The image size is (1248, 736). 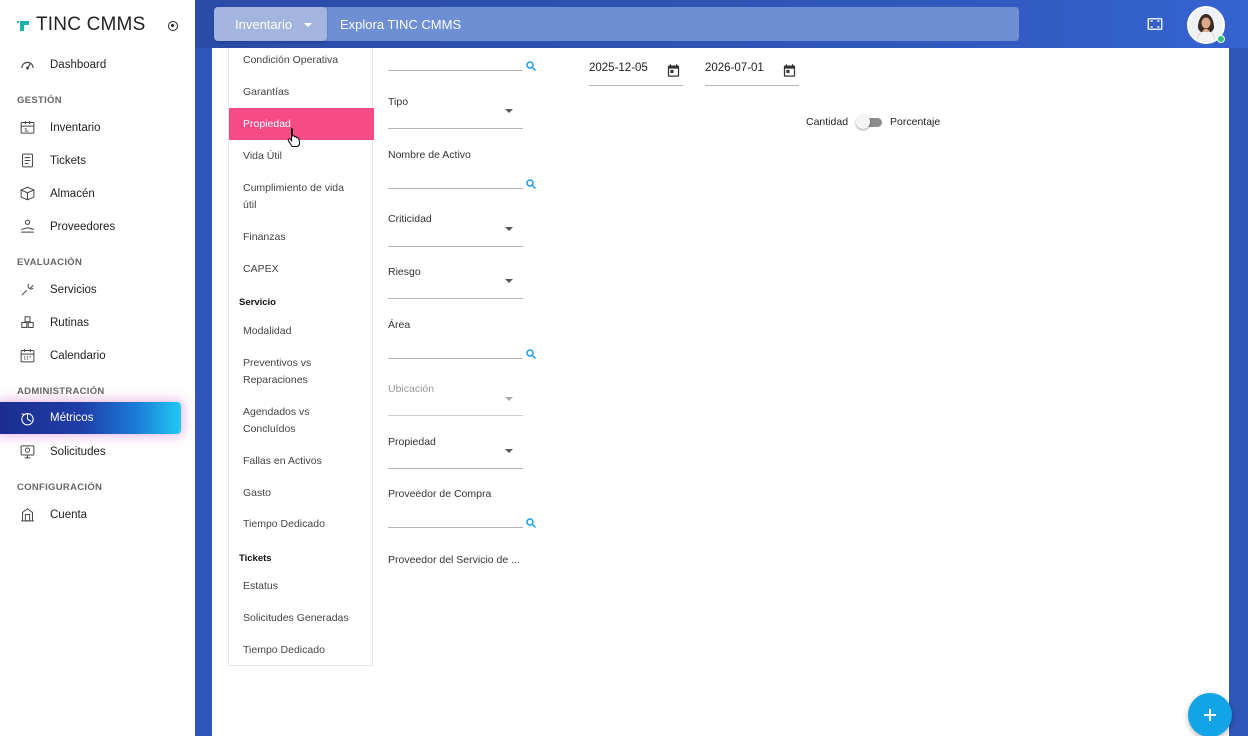 What do you see at coordinates (400, 24) in the screenshot?
I see `global-search-placeholder: Explora TINC CMMS` at bounding box center [400, 24].